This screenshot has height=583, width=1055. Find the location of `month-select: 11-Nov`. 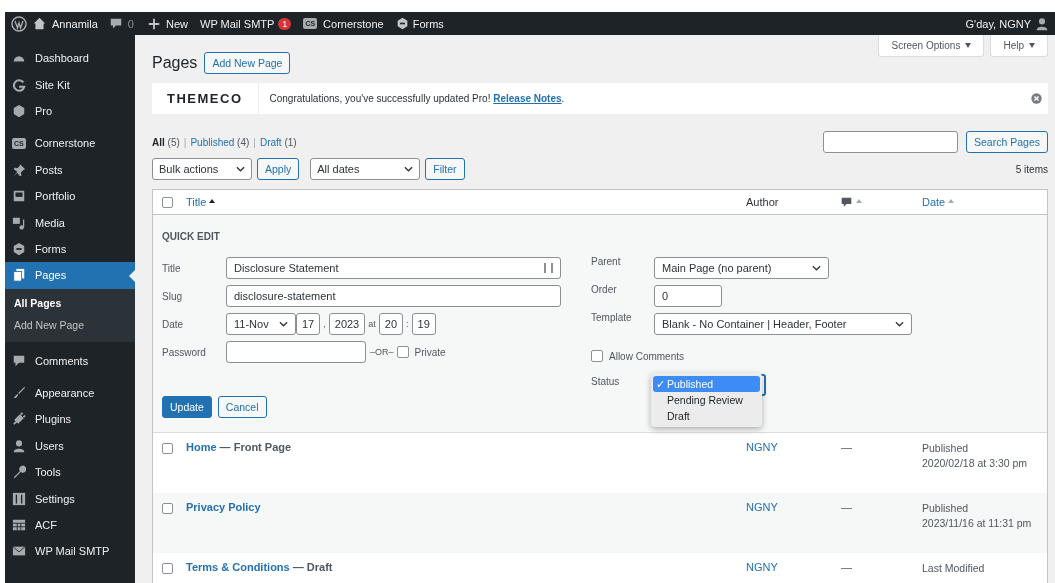

month-select: 11-Nov is located at coordinates (261, 324).